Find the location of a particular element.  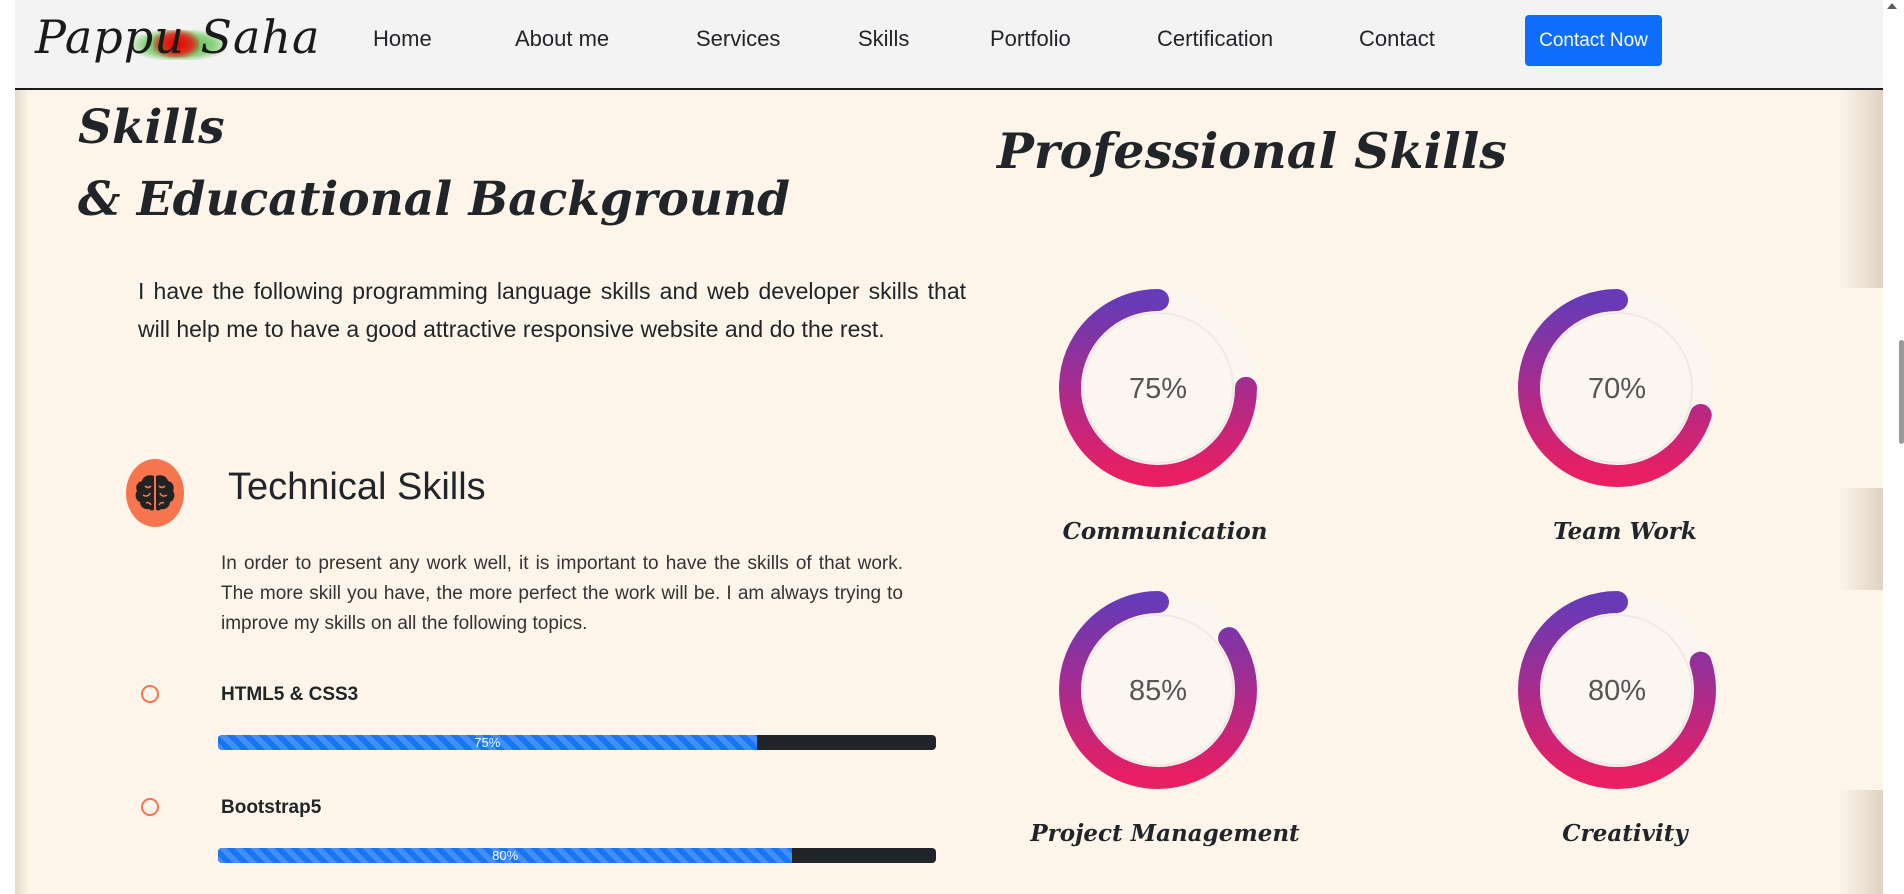

ring-percent-text: 85% is located at coordinates (1158, 691).